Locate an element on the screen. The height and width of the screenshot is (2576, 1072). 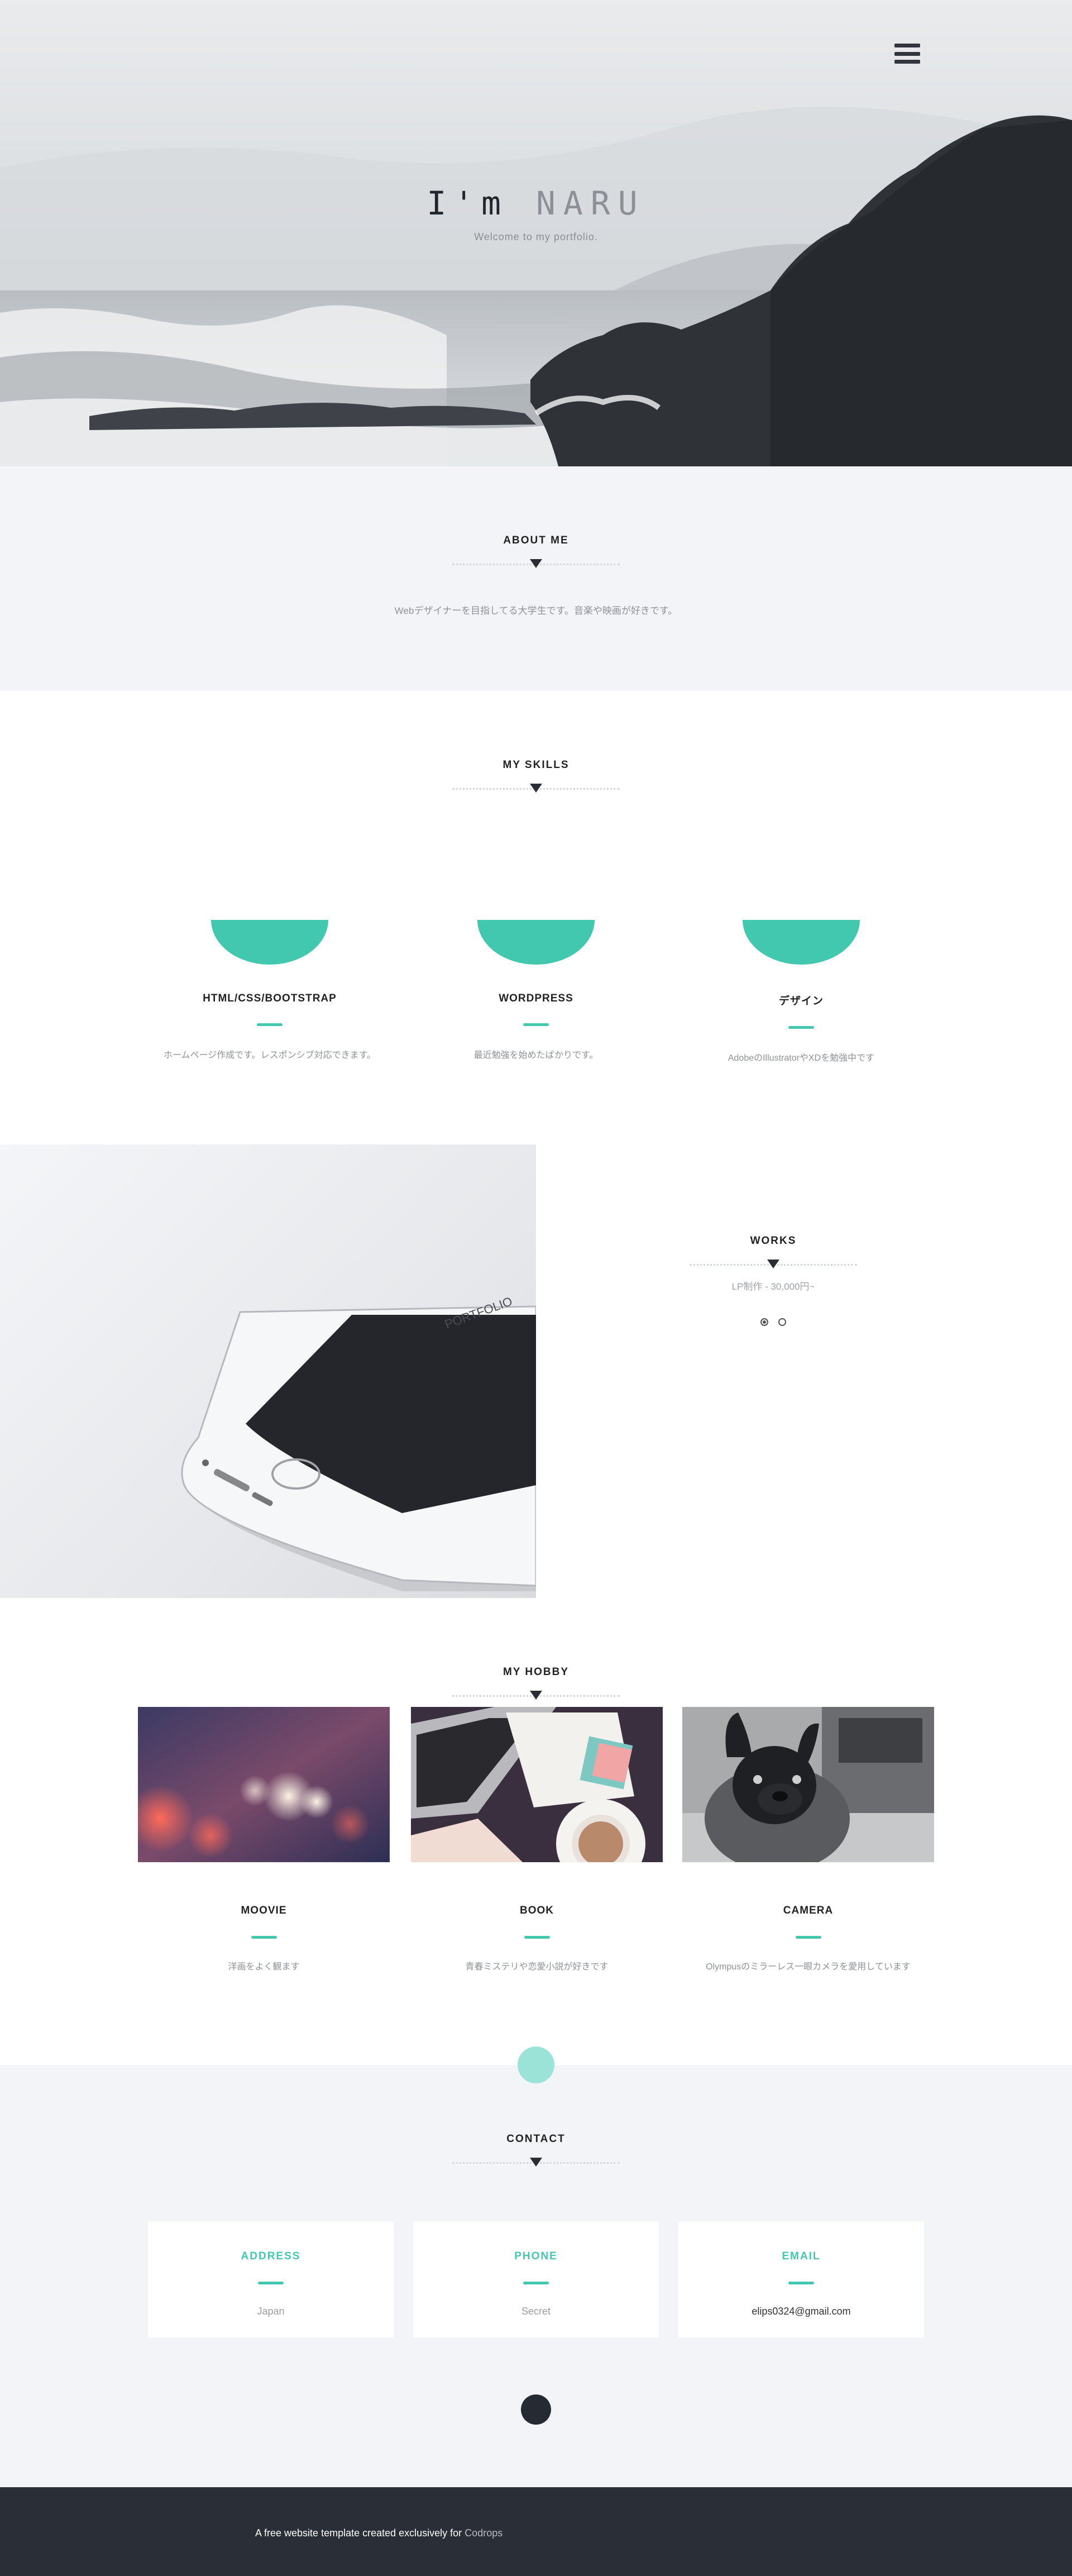
hobby-item: MOOVIE 洋画をよく観ます is located at coordinates (264, 1840).